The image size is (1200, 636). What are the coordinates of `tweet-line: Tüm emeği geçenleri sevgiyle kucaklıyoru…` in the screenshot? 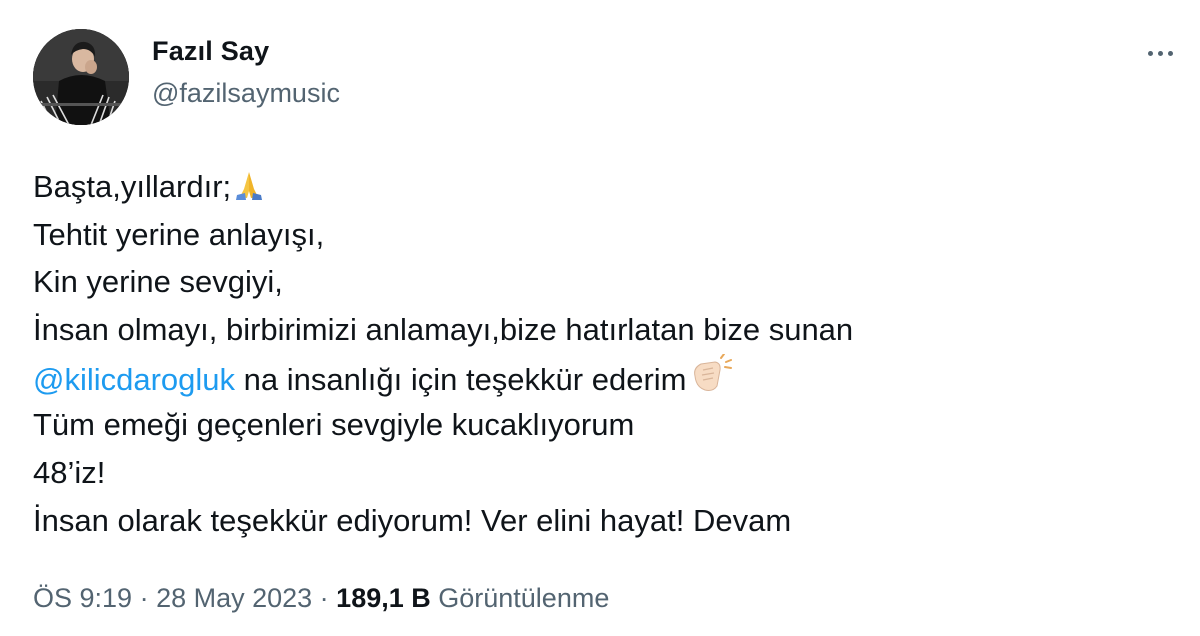 It's located at (598, 425).